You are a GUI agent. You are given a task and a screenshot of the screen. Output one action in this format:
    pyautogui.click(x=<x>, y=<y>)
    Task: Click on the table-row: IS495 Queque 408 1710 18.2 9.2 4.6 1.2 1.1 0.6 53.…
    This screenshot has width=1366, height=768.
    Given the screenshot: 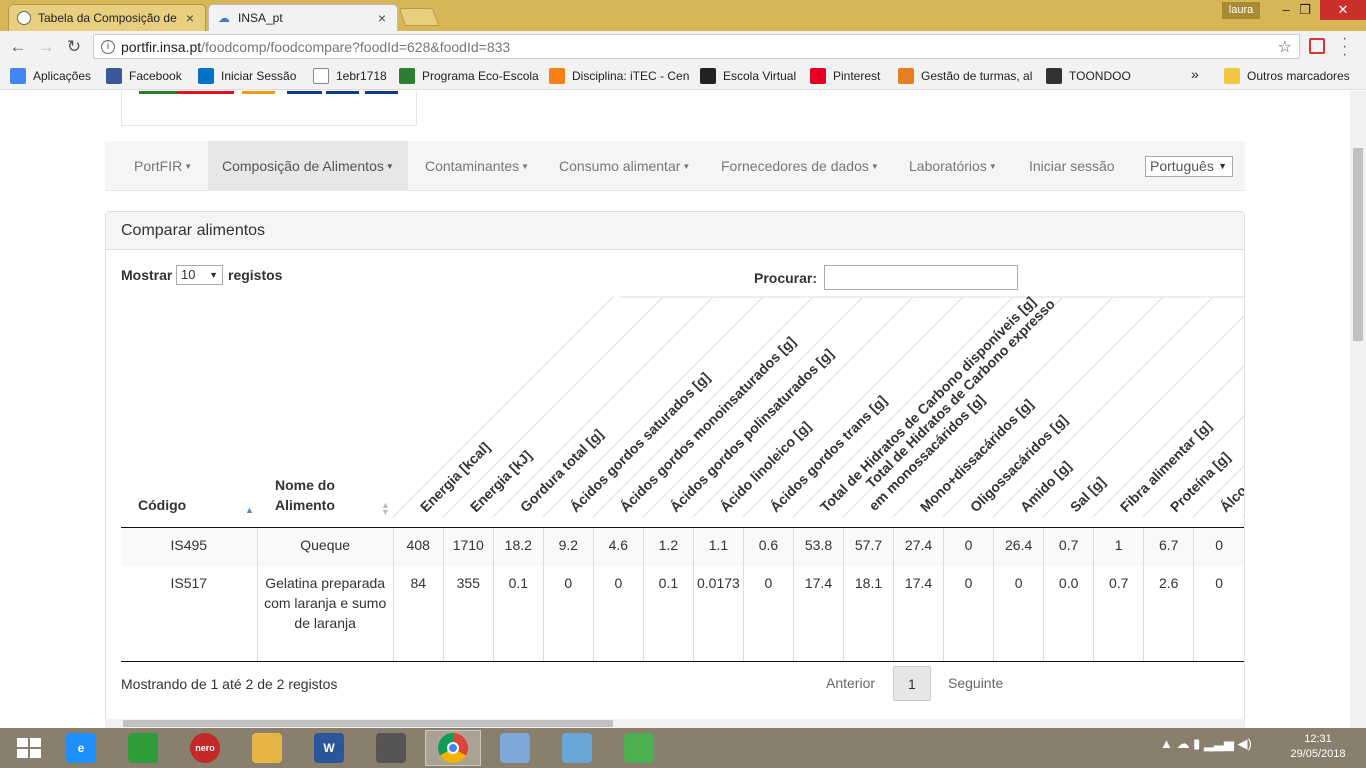 What is the action you would take?
    pyautogui.click(x=682, y=546)
    